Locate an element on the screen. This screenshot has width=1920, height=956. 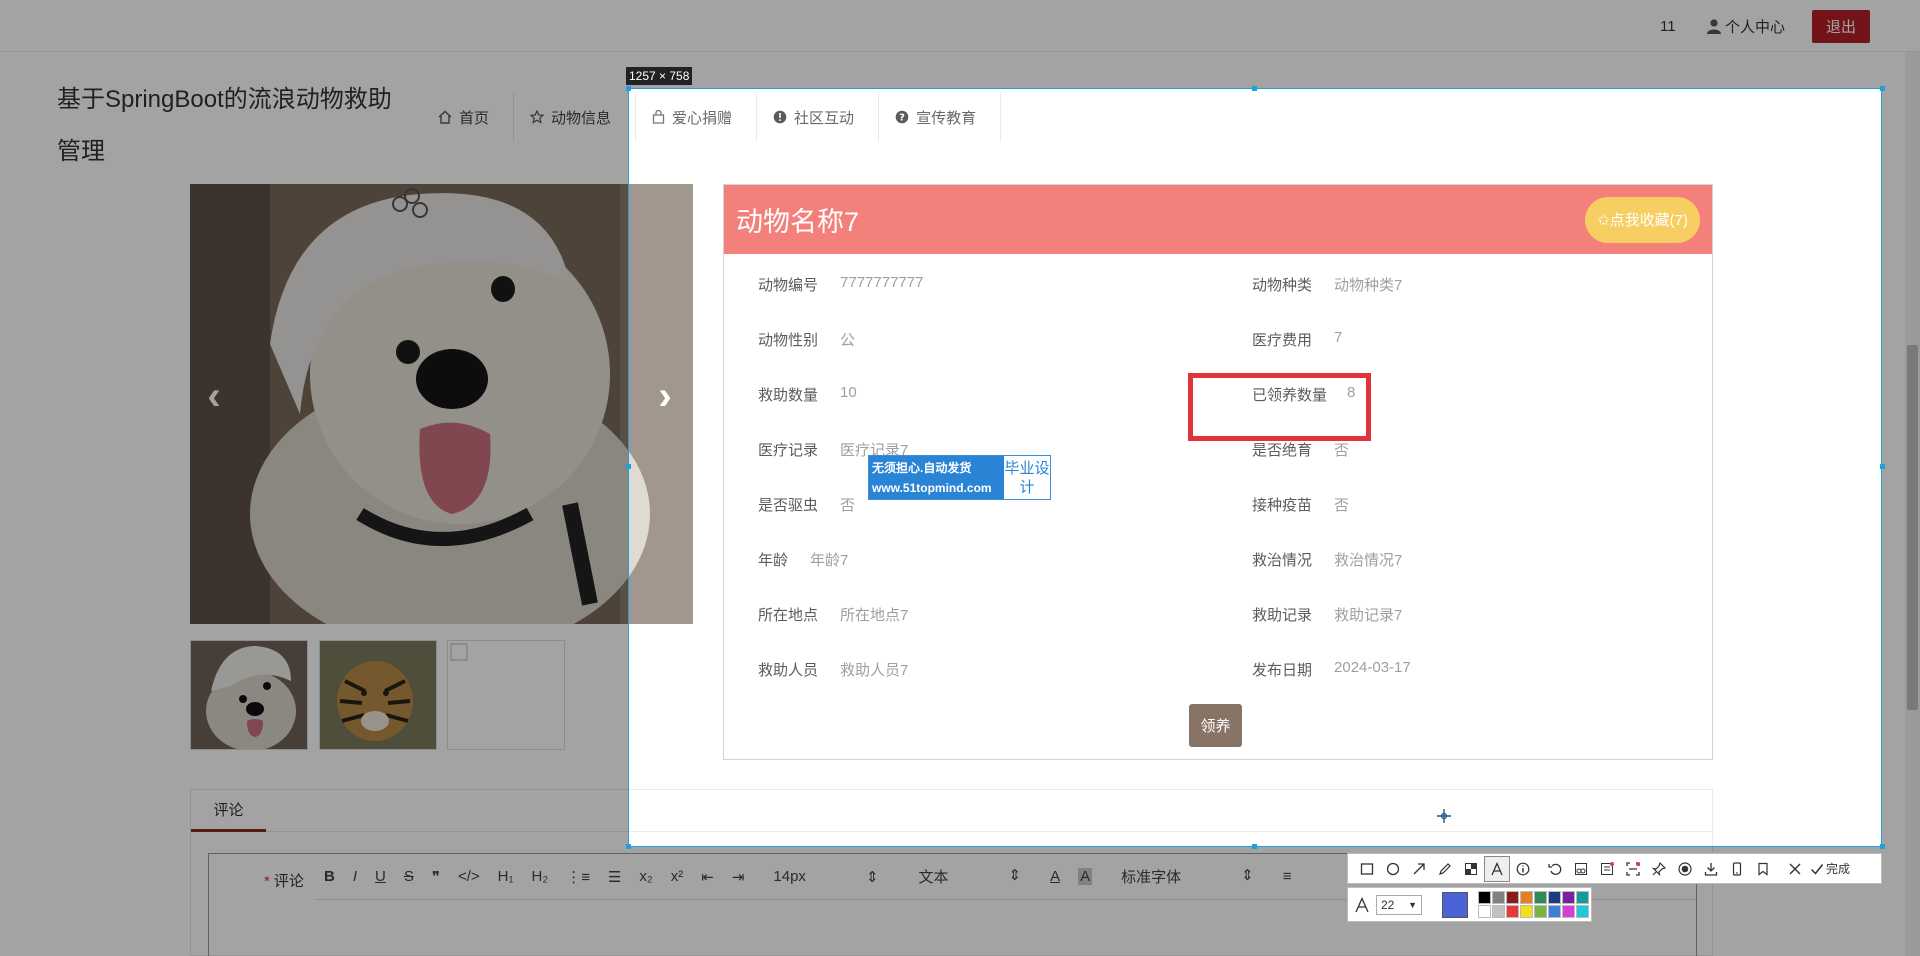
resize-handle-sw is located at coordinates (628, 846).